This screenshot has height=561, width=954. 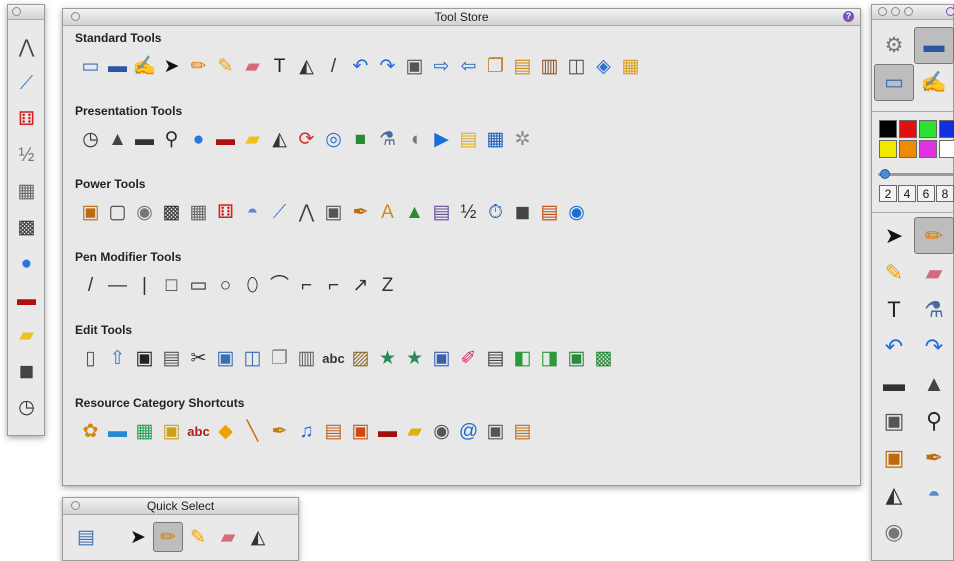 I want to click on flask-tool: ⚗, so click(x=934, y=309).